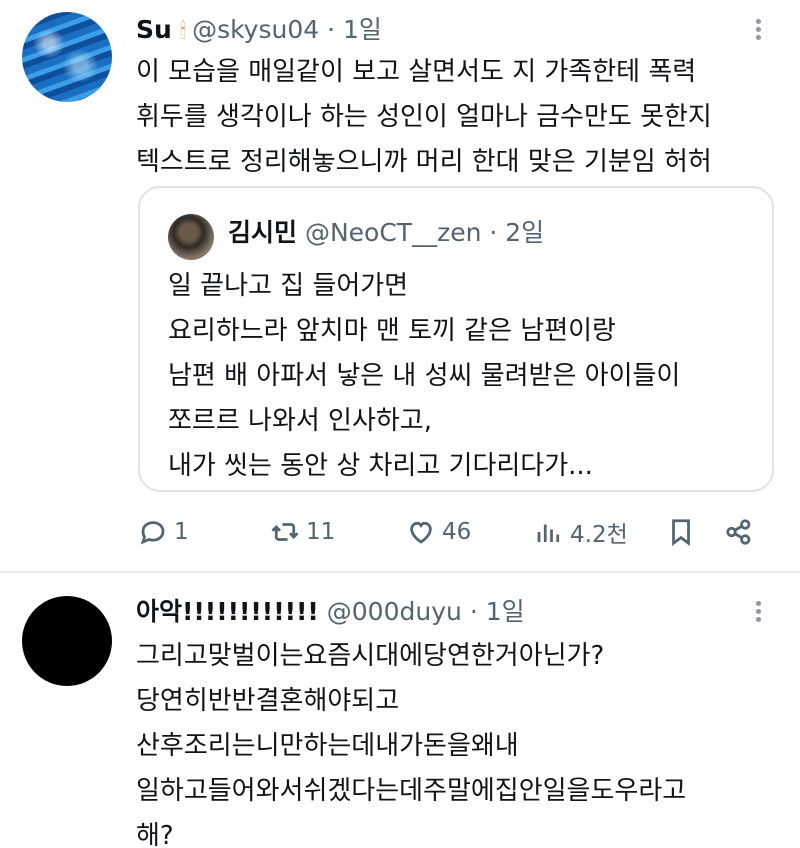  Describe the element at coordinates (392, 331) in the screenshot. I see `quote-text-line: 요리하느라 앞치마 맨 토끼 같은 남편이랑` at that location.